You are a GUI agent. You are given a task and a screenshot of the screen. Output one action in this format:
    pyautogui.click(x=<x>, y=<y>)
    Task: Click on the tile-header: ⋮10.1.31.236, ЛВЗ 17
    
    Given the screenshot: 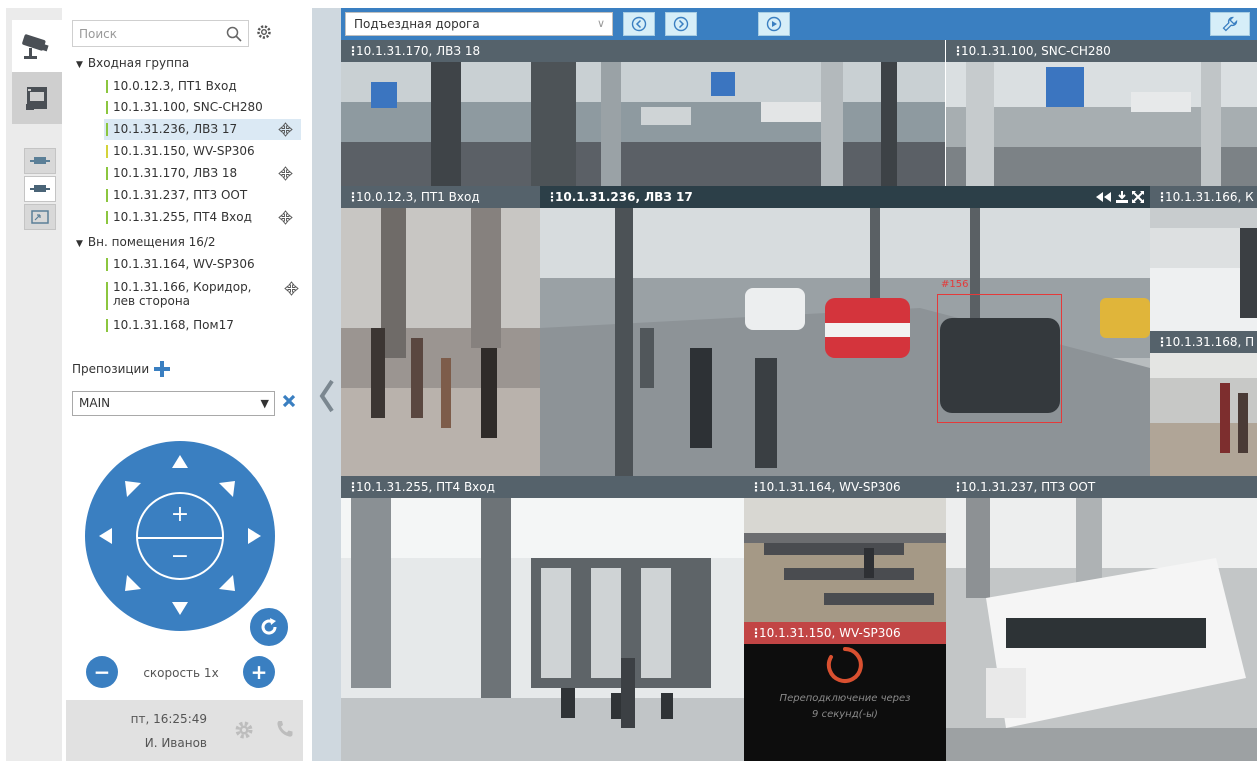 What is the action you would take?
    pyautogui.click(x=845, y=197)
    